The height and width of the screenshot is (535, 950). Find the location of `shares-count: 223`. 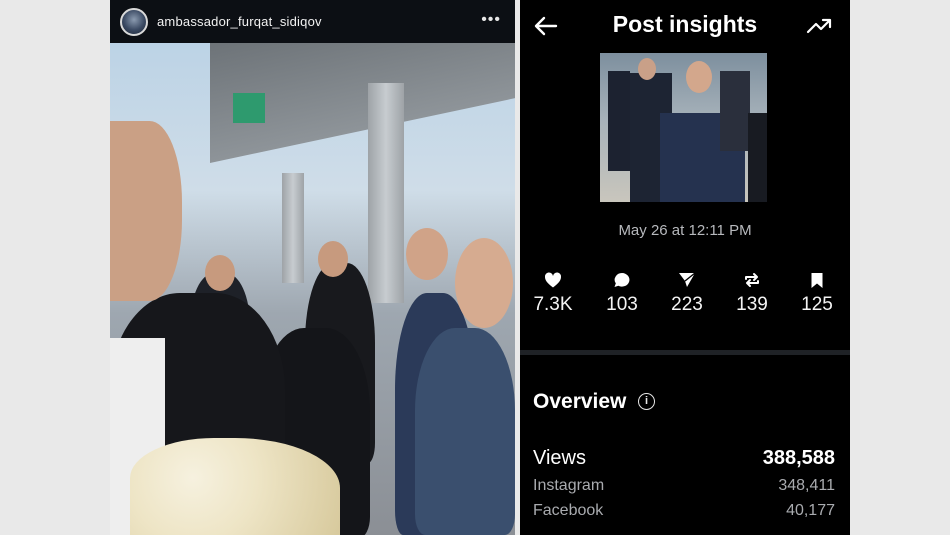

shares-count: 223 is located at coordinates (687, 304).